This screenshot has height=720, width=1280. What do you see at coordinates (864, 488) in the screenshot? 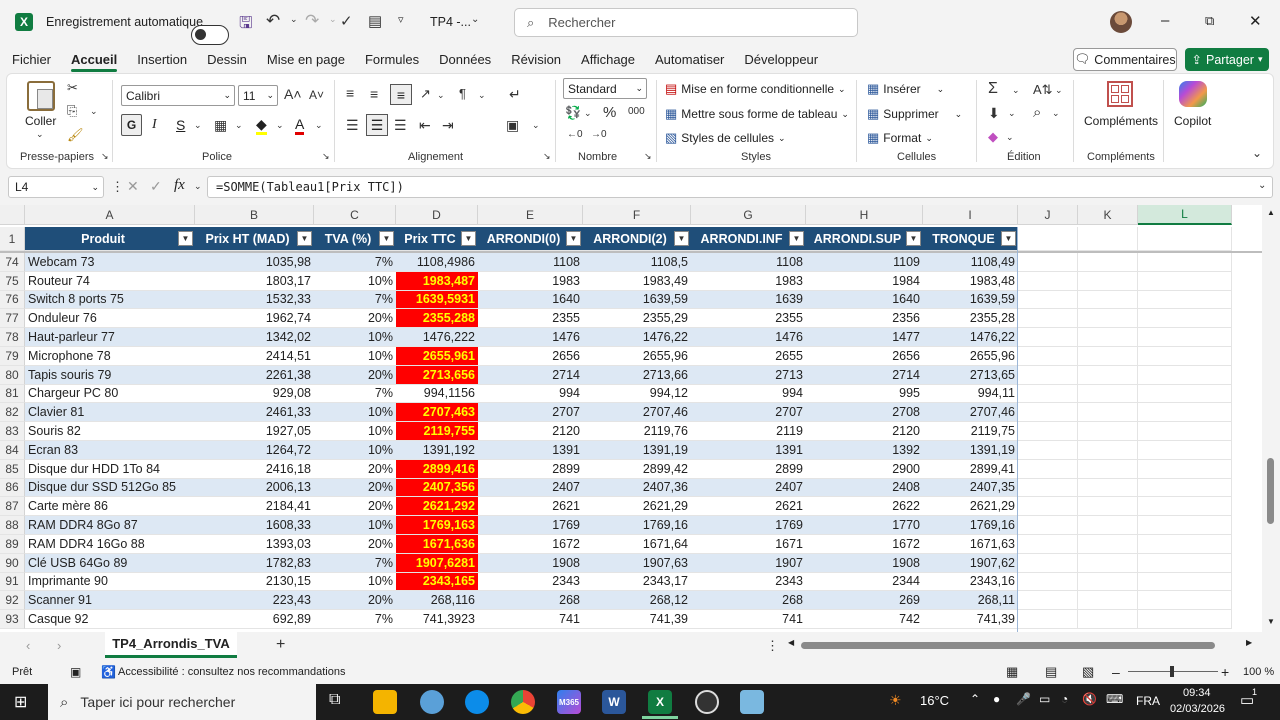
I see `table-cell: 2408` at bounding box center [864, 488].